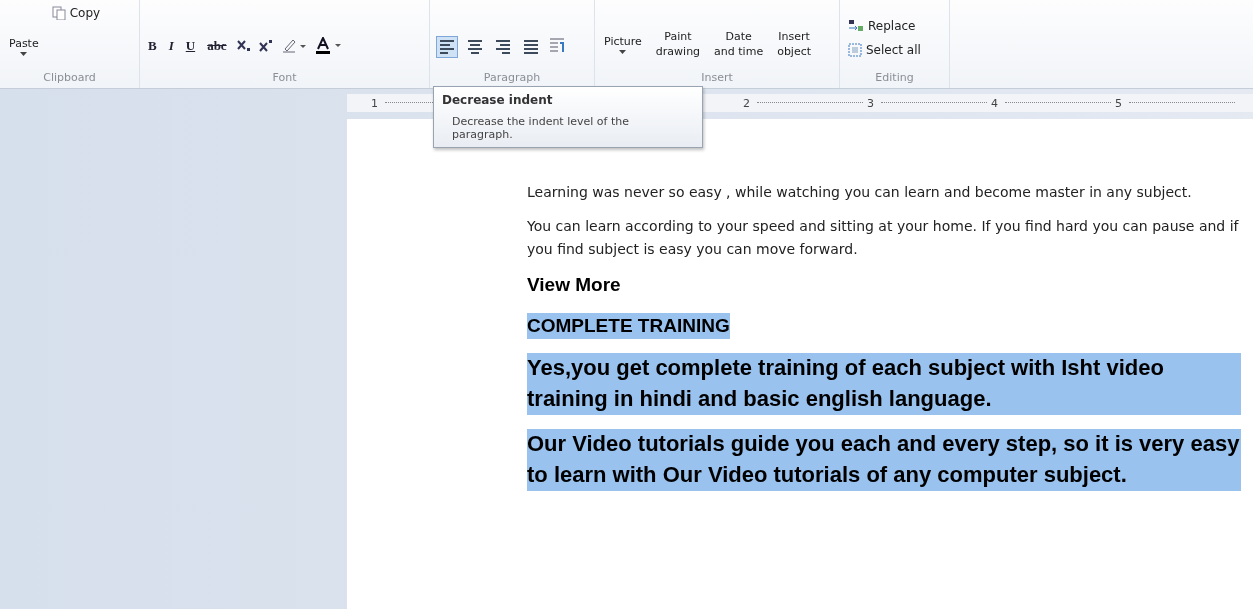 The width and height of the screenshot is (1253, 609). What do you see at coordinates (884, 459) in the screenshot?
I see `paragraph-text: Our Video tutorials guide you each and every step, so it is very easy to learn with Our Video tutorials of any computer subject.` at bounding box center [884, 459].